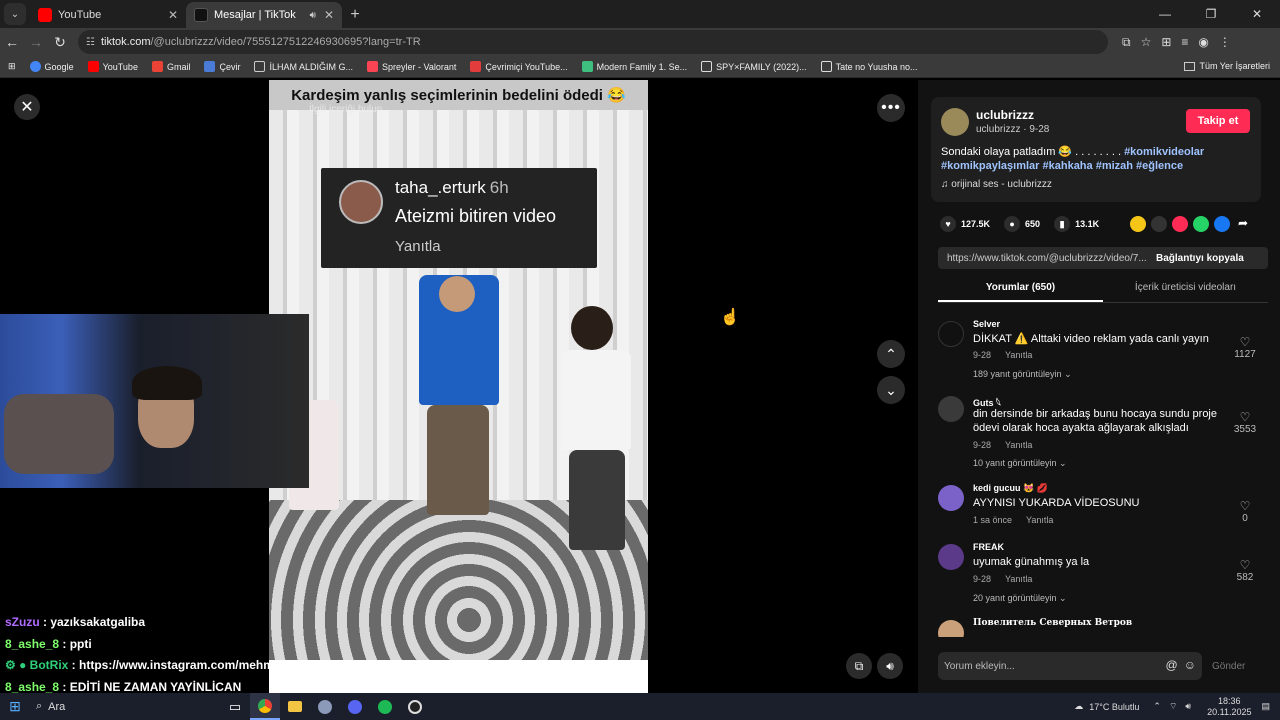 This screenshot has height=720, width=1280. What do you see at coordinates (1196, 258) in the screenshot?
I see `copy-link-button: Bağlantıyı kopyala` at bounding box center [1196, 258].